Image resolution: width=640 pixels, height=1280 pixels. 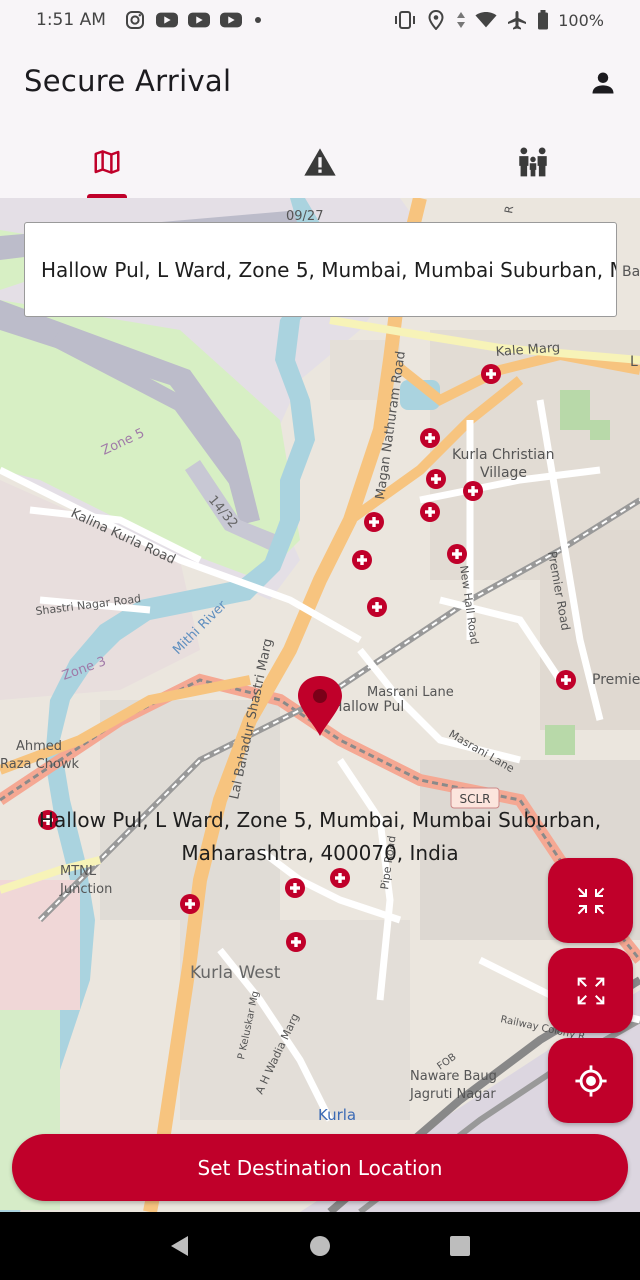 I want to click on family-icon, so click(x=533, y=162).